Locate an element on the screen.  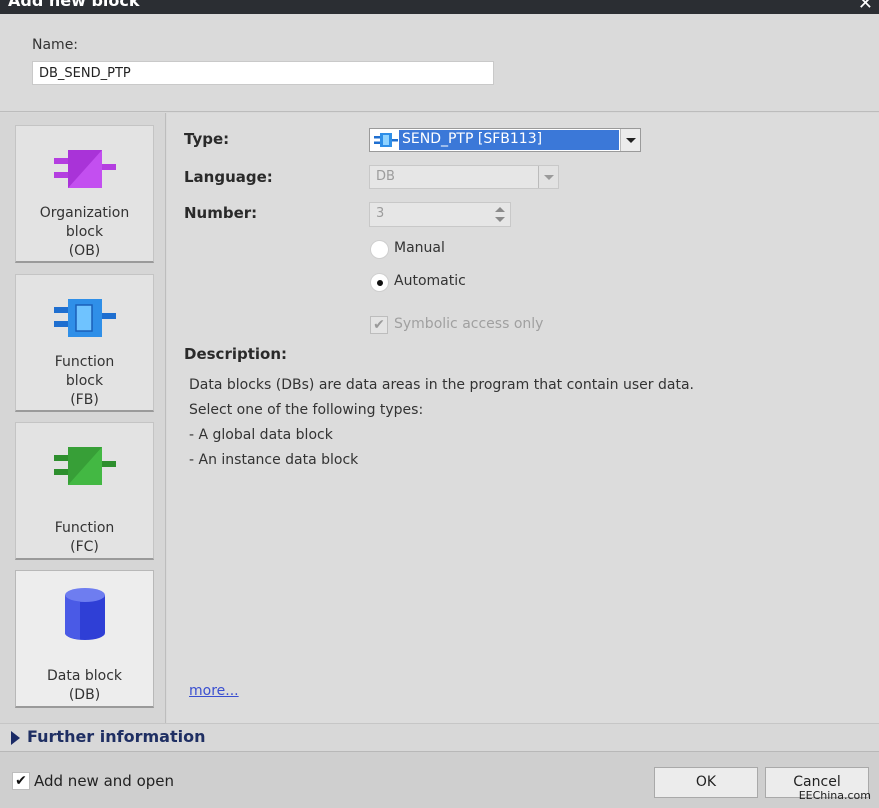
organization-block-icon is located at coordinates (85, 169).